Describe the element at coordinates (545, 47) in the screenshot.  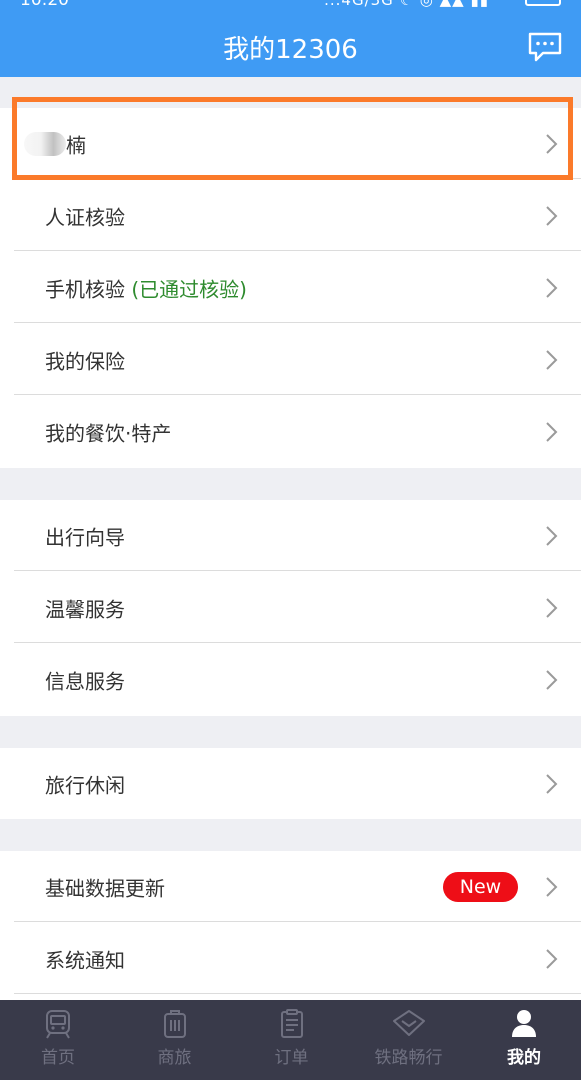
I see `message-icon` at that location.